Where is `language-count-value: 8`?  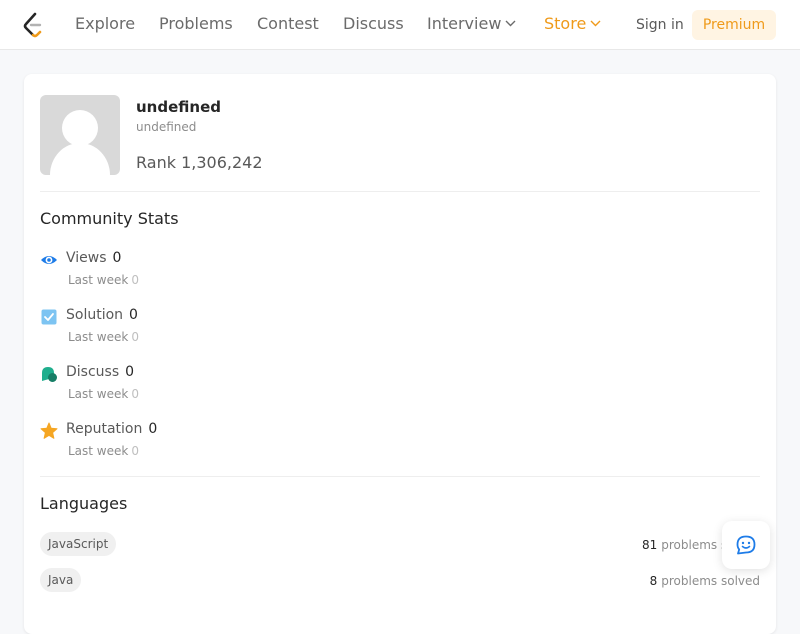 language-count-value: 8 is located at coordinates (653, 581).